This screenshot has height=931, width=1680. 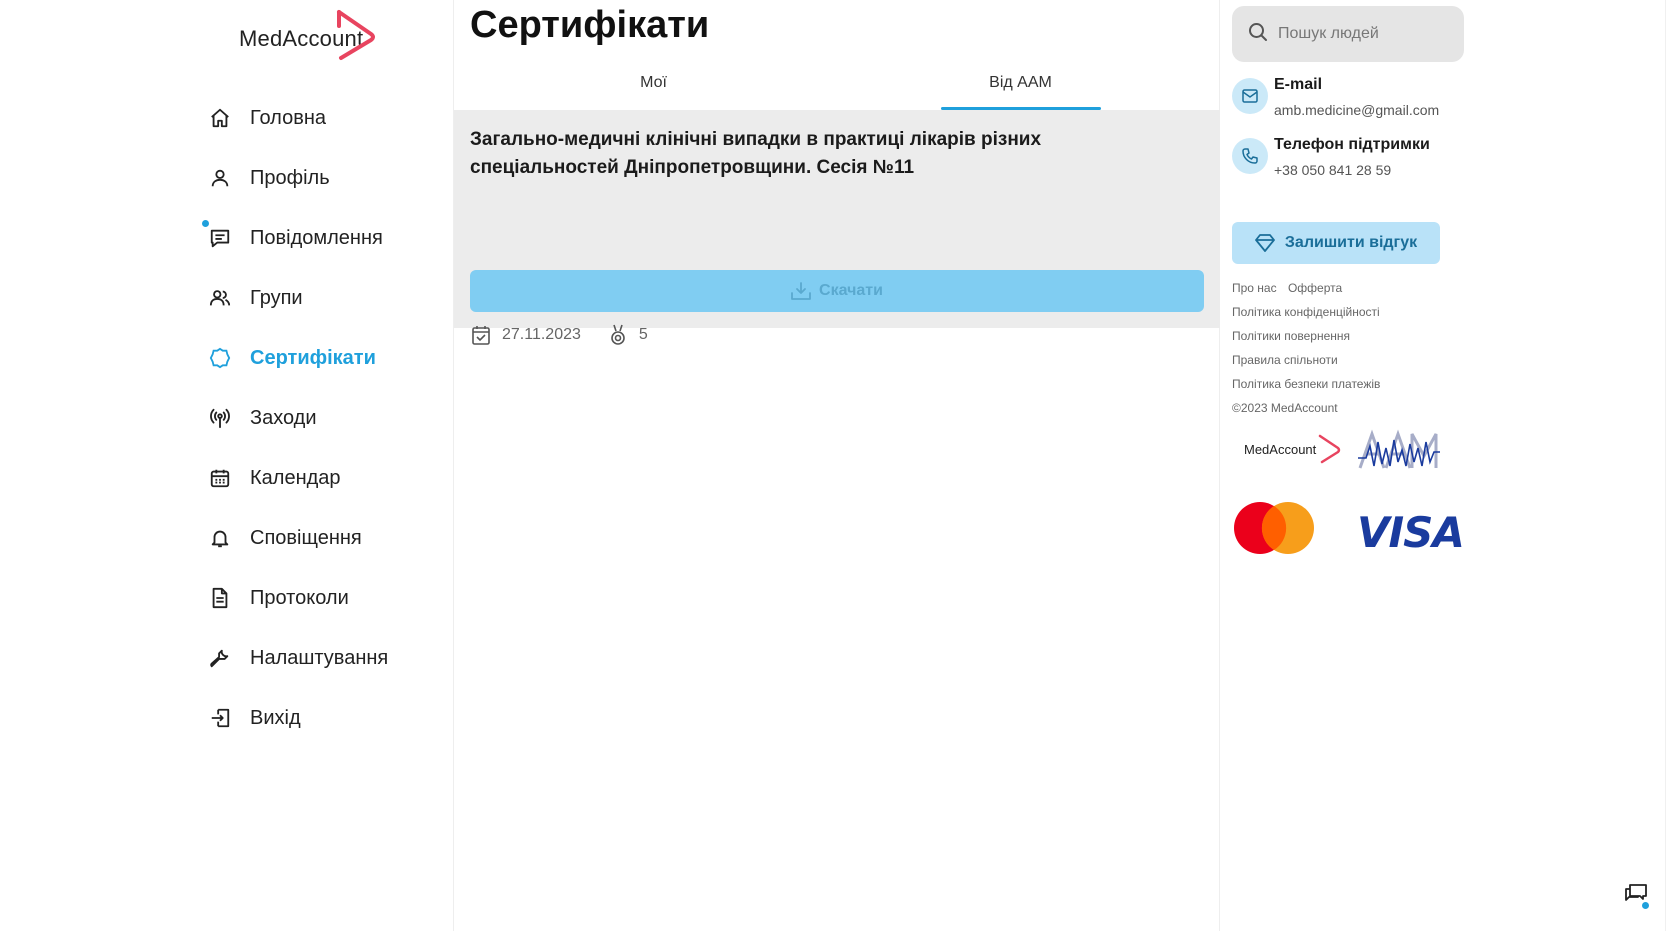 What do you see at coordinates (220, 478) in the screenshot?
I see `calendar-icon` at bounding box center [220, 478].